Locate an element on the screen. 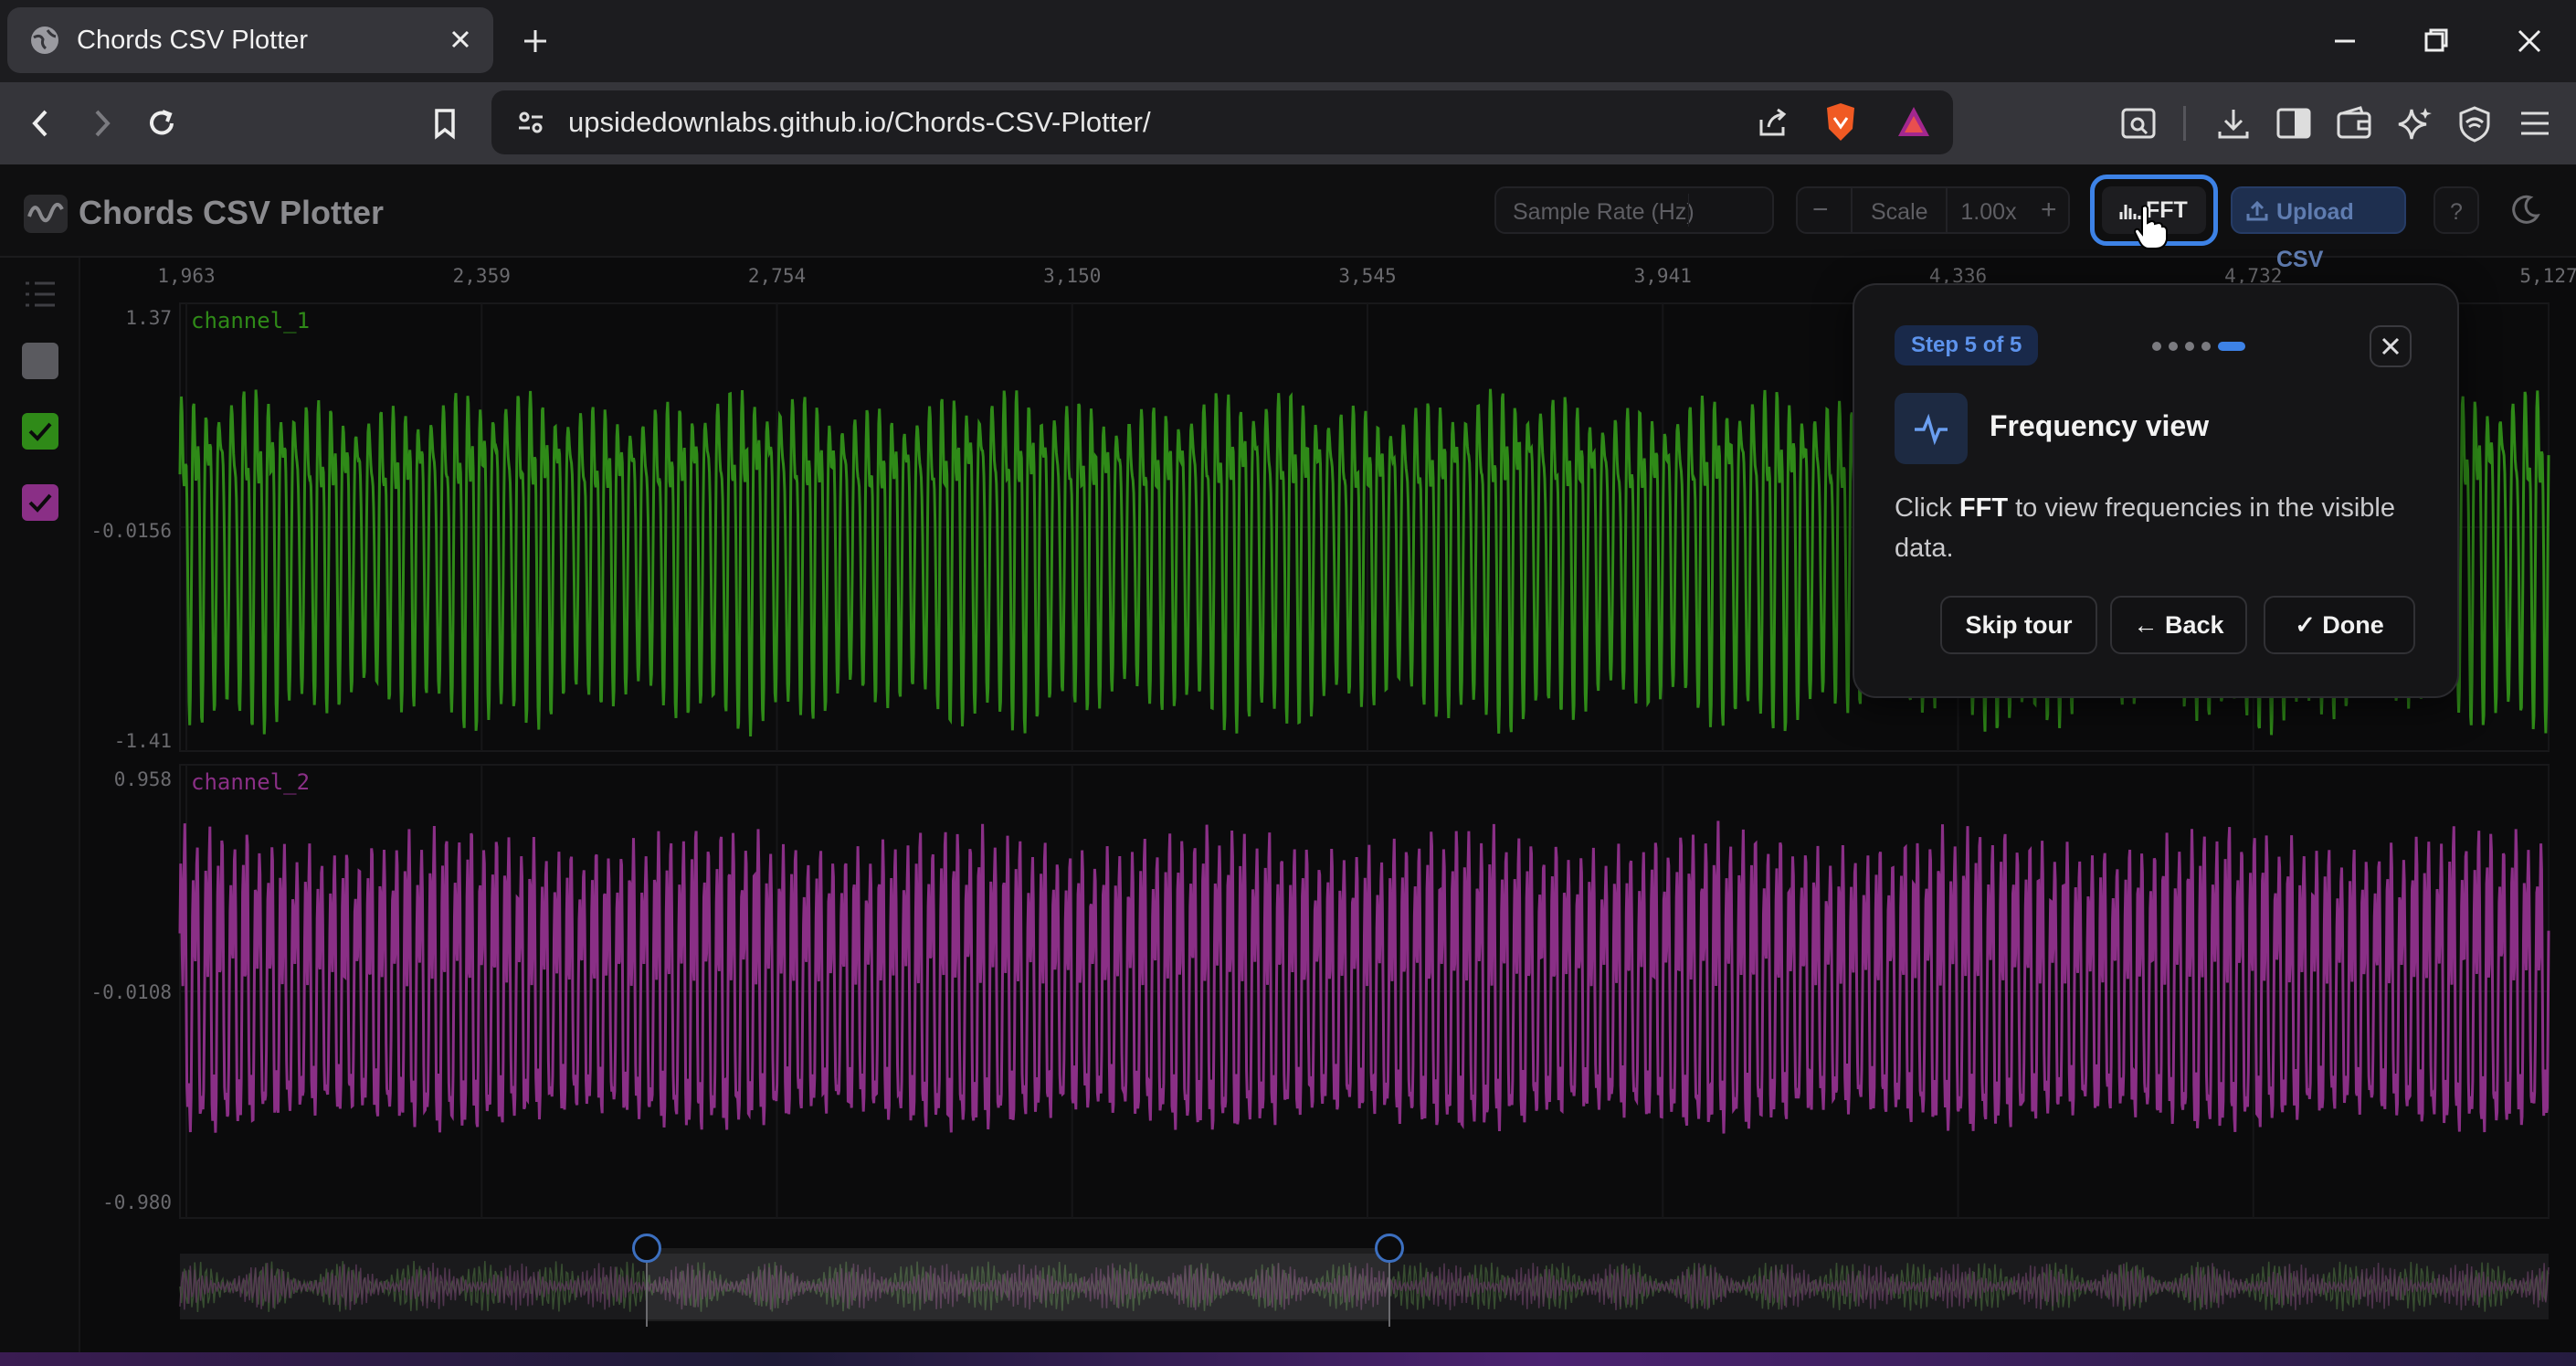  ch2-y-mid-label: -0.0108 is located at coordinates (131, 992).